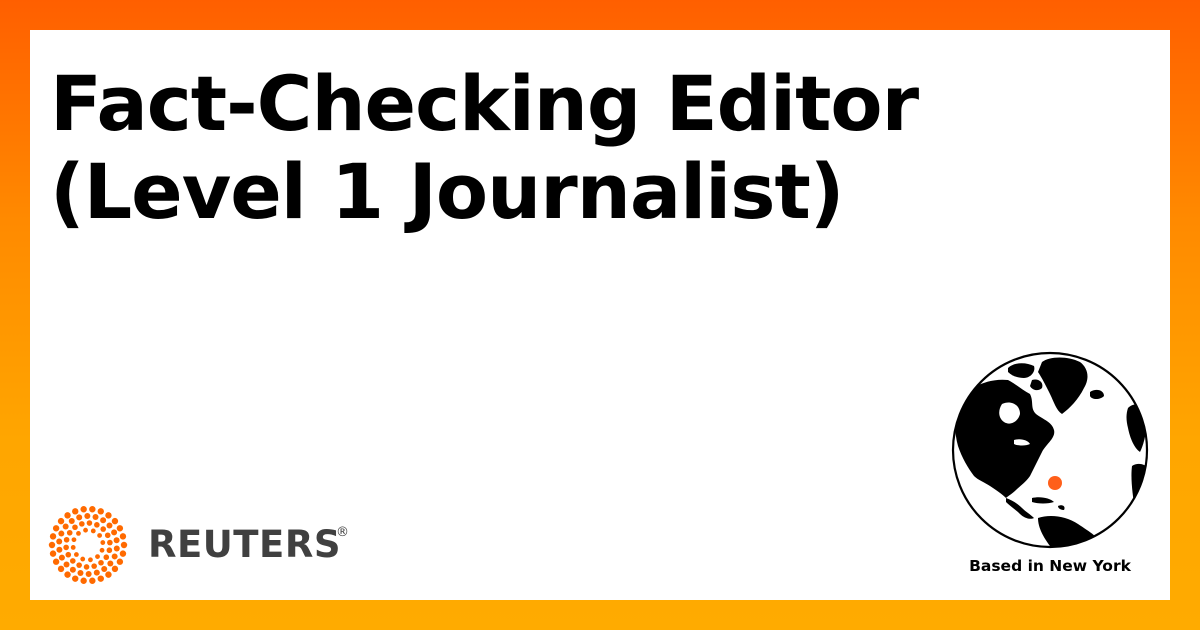 The width and height of the screenshot is (1200, 630). I want to click on globe-icon, so click(1050, 450).